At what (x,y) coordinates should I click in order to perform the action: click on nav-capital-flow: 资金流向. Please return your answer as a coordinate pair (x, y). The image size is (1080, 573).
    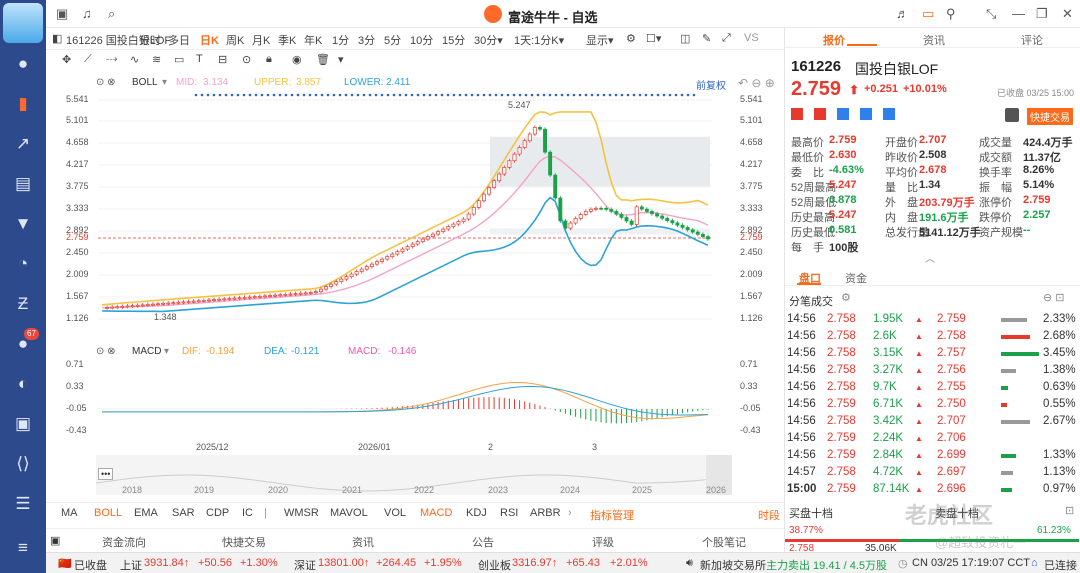
    Looking at the image, I should click on (124, 542).